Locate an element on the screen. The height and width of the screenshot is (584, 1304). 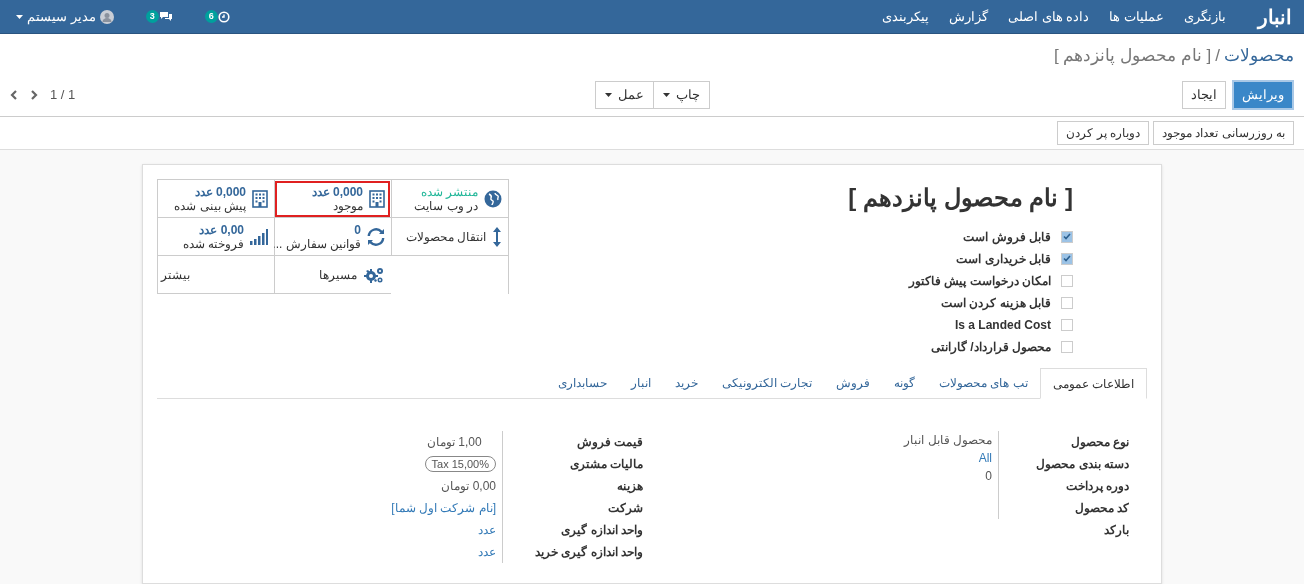
previous-icon is located at coordinates (14, 95).